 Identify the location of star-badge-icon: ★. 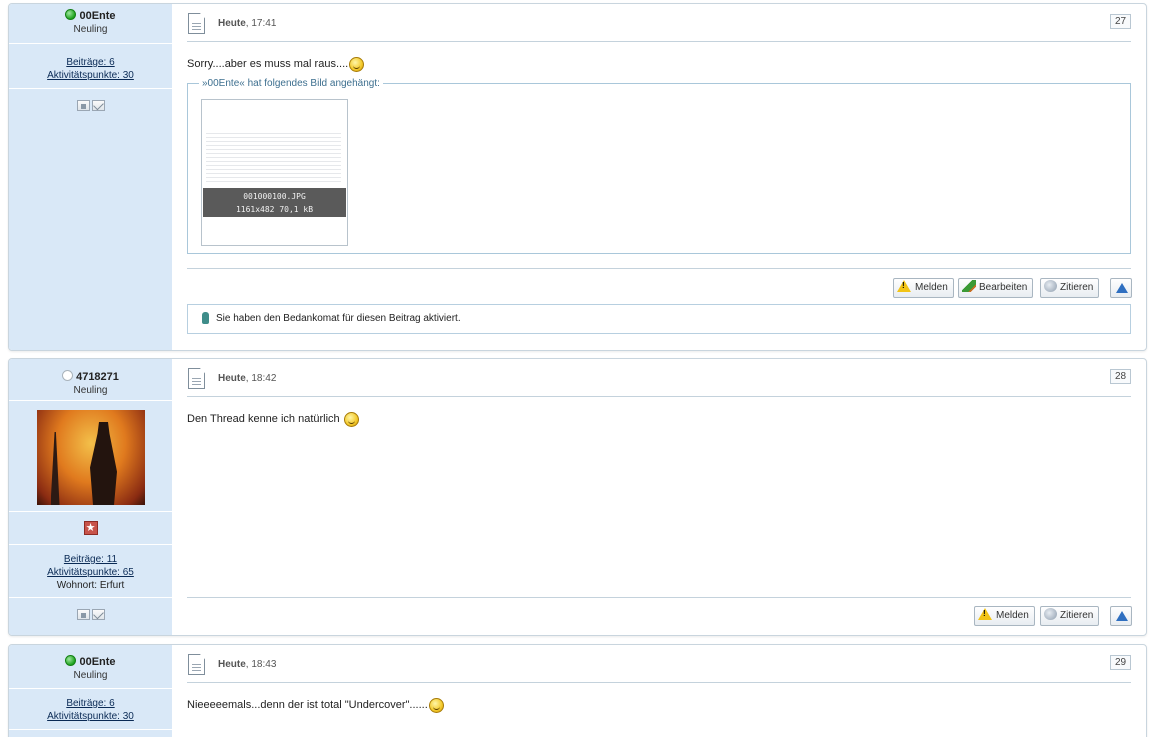
(90, 528).